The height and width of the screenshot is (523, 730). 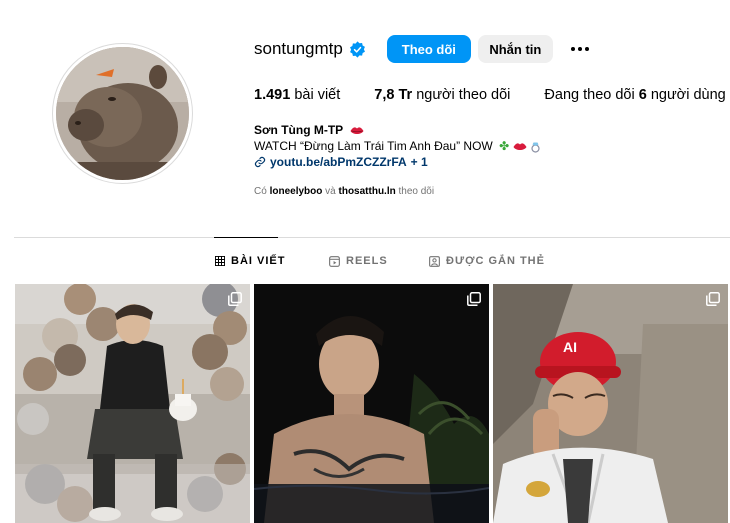 I want to click on tabs-divider, so click(x=372, y=237).